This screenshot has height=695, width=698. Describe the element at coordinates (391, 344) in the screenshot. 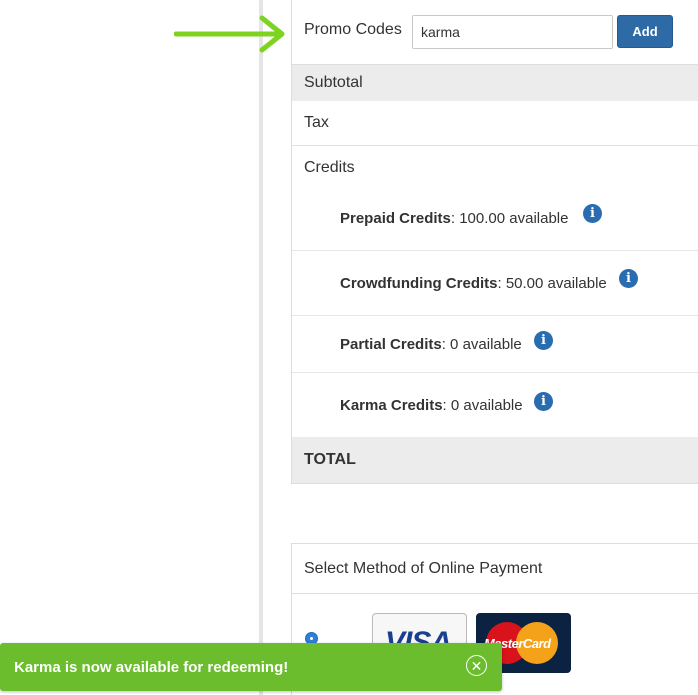

I see `credit-name: Partial Credits` at that location.